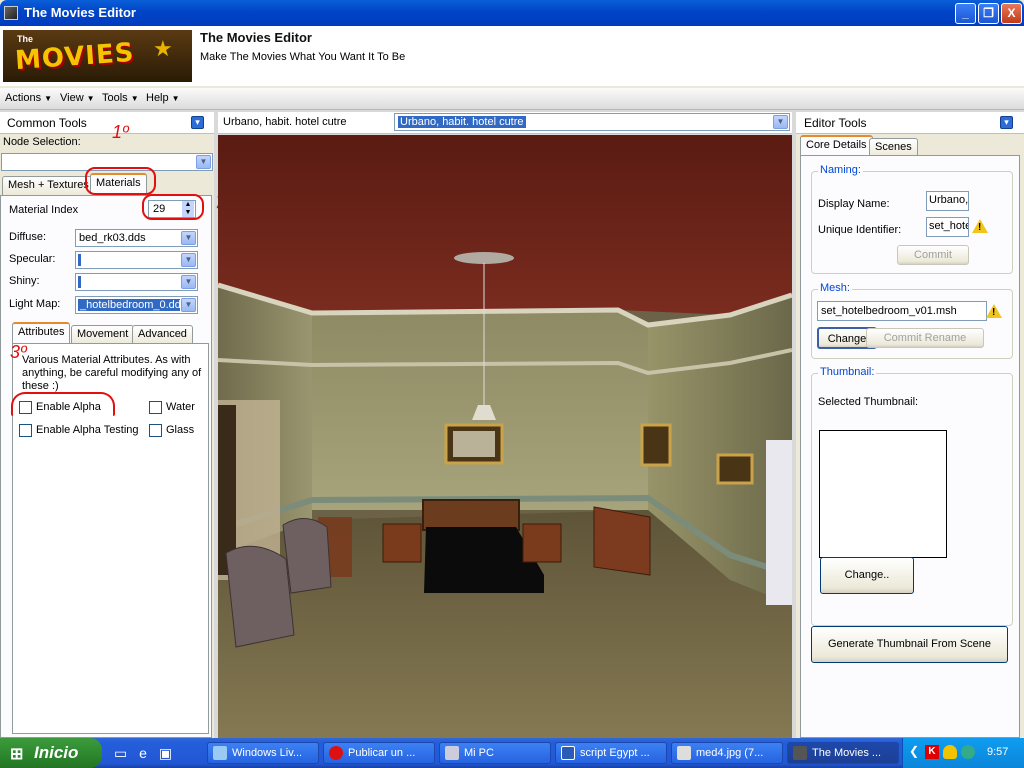  I want to click on lightmap-label: Light Map:, so click(35, 304).